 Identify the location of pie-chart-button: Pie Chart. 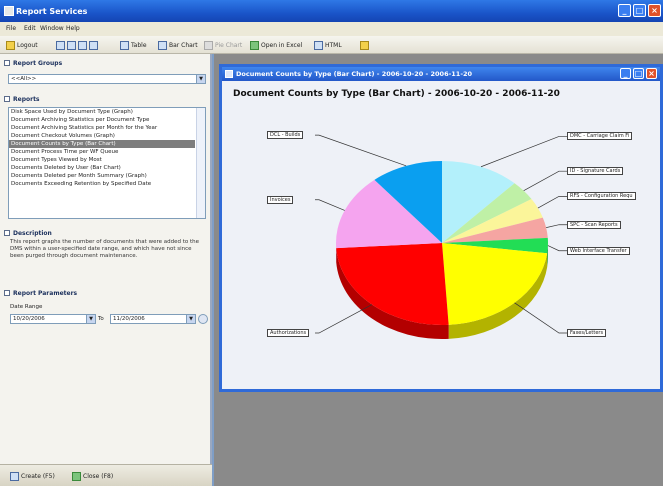
(223, 45).